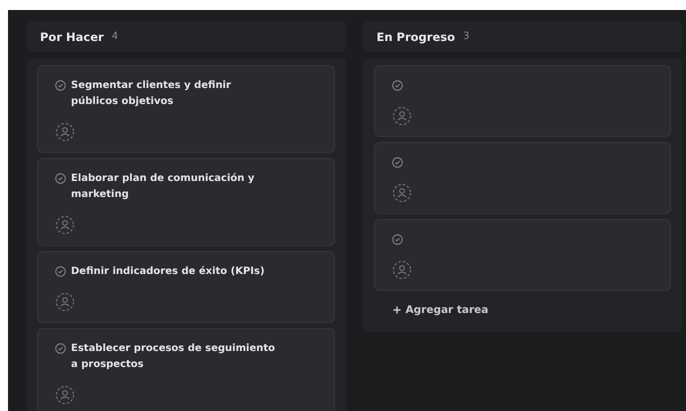 This screenshot has height=411, width=686. What do you see at coordinates (173, 357) in the screenshot?
I see `task-title: Establecer procesos de seguimiento a prospectos` at bounding box center [173, 357].